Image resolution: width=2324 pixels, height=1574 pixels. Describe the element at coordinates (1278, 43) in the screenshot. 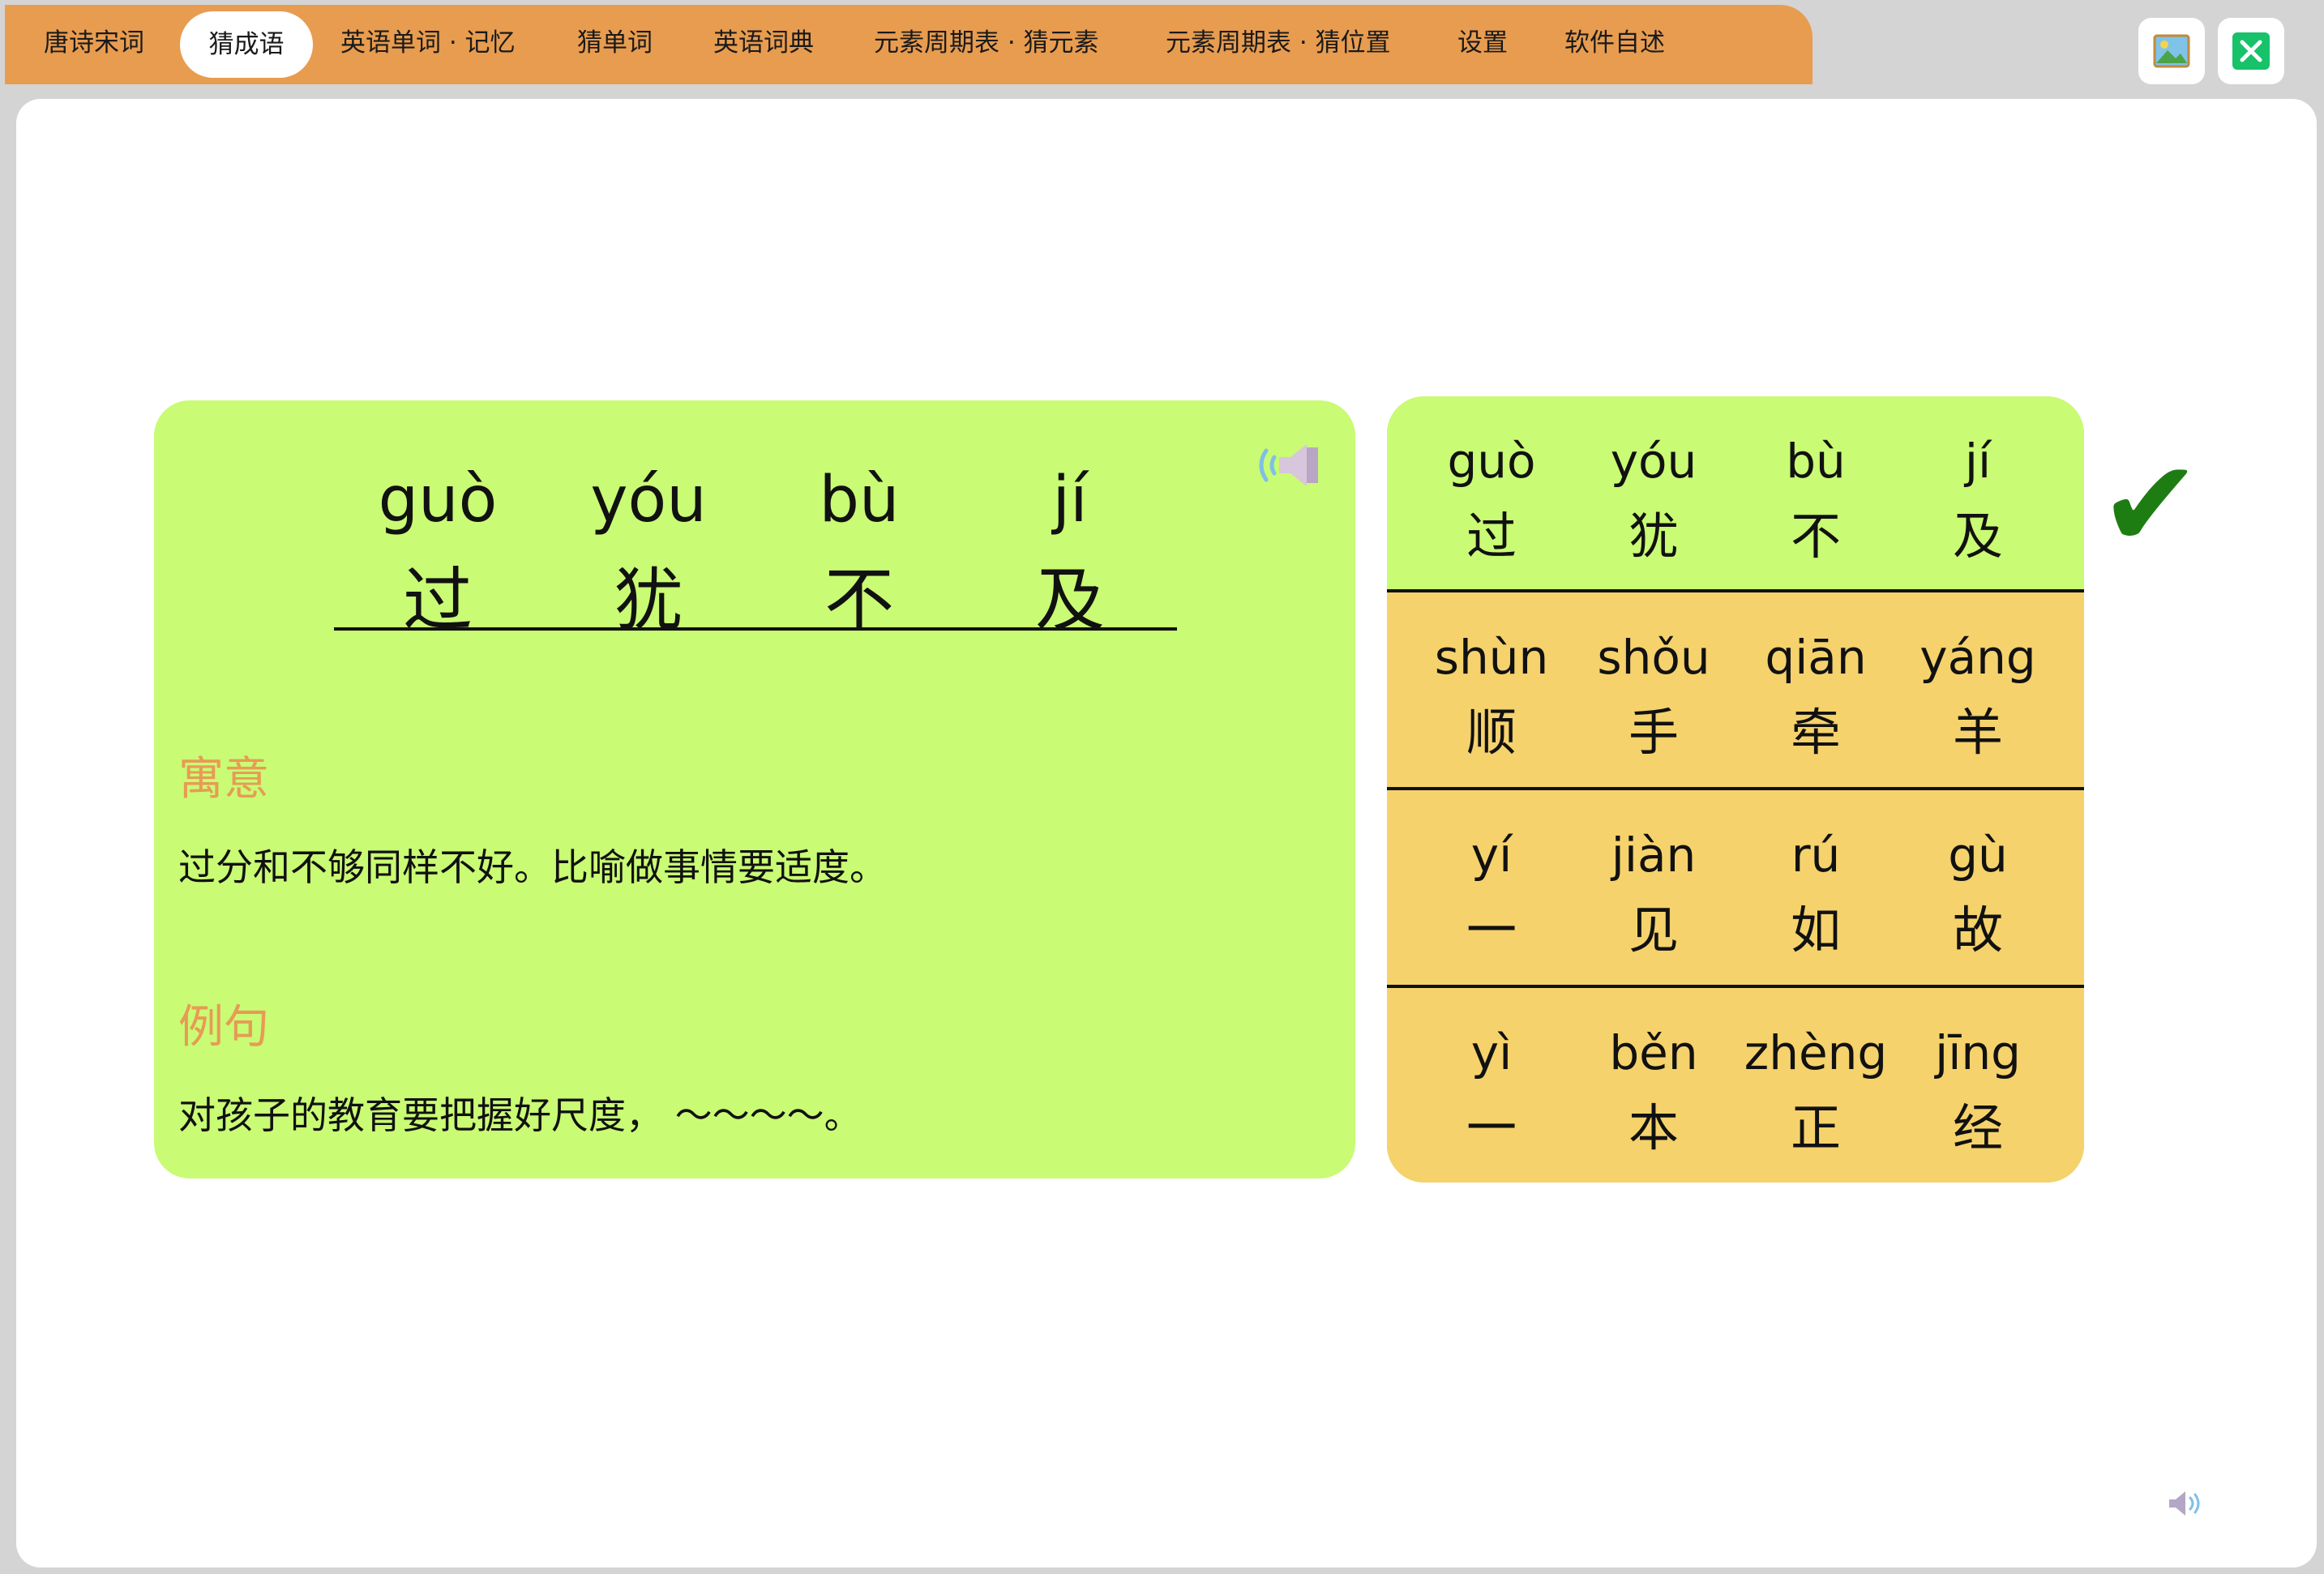

I see `tab-periodic-guess-position: 元素周期表 · 猜位置` at that location.